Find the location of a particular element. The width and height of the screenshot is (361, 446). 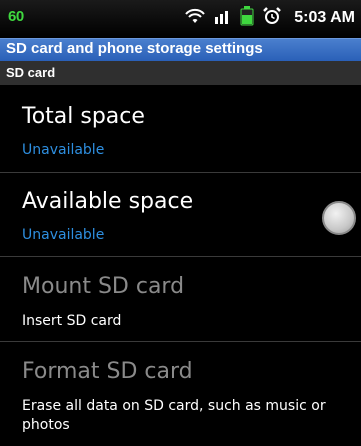

format-sd-card-title: Format SD card is located at coordinates (107, 371).